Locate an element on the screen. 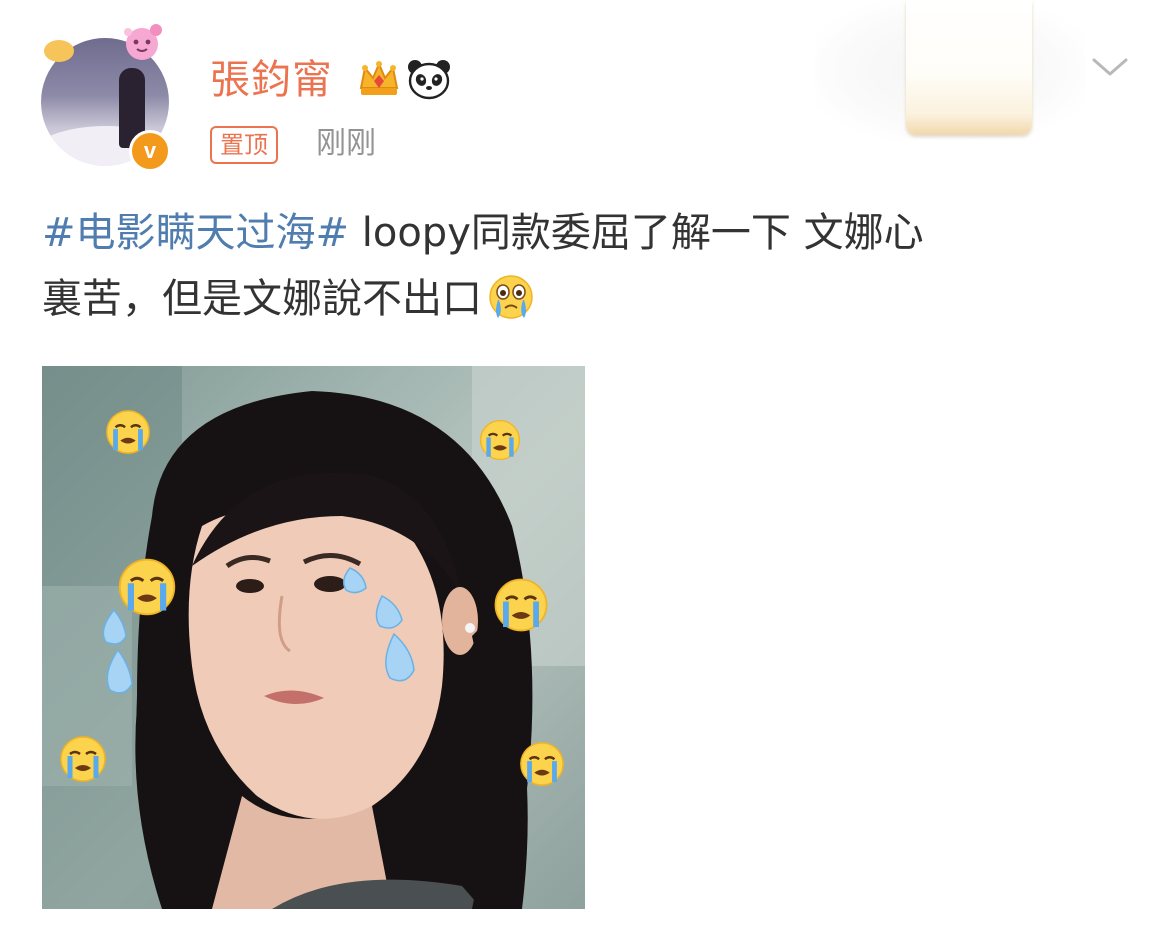  post-text-line-2: 裏苦，但是文娜說不出口 is located at coordinates (587, 299).